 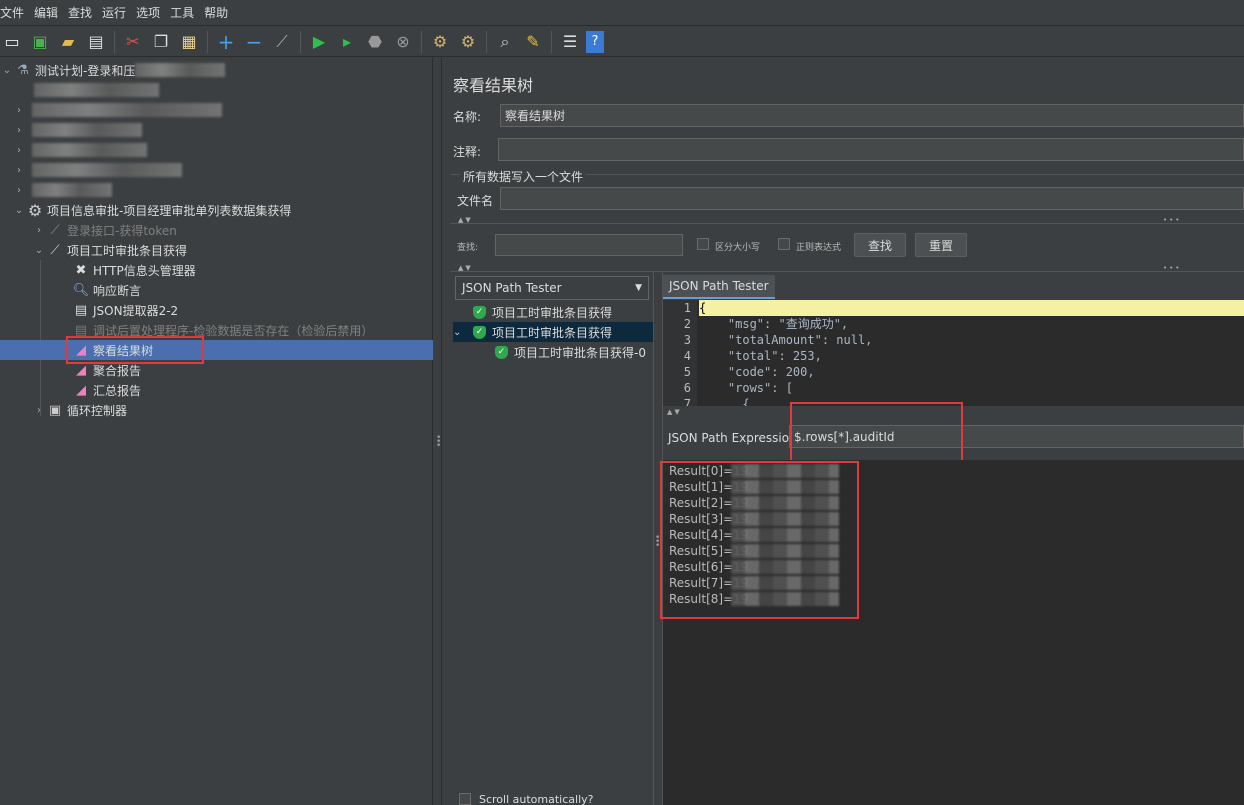 I want to click on menu-run: 运行, so click(x=114, y=12).